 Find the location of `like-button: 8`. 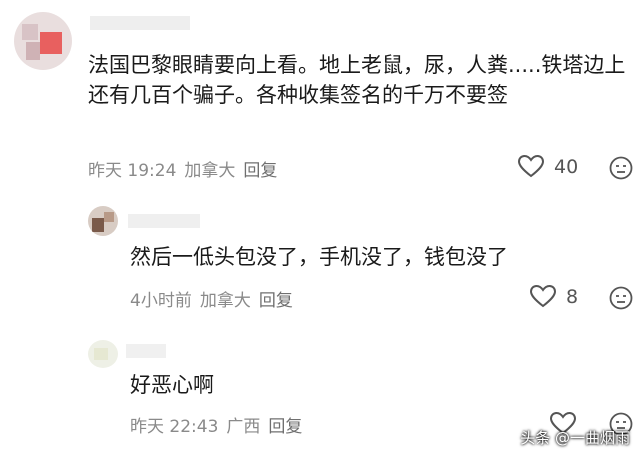

like-button: 8 is located at coordinates (554, 296).